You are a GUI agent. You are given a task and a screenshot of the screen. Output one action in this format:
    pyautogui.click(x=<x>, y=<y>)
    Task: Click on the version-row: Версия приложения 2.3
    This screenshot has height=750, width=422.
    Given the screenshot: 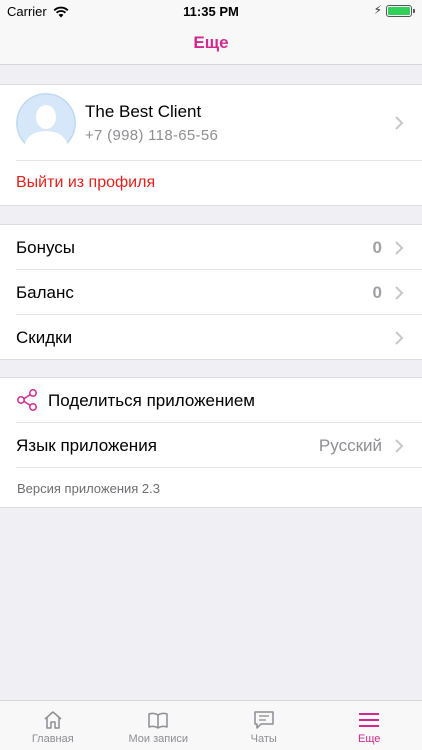 What is the action you would take?
    pyautogui.click(x=211, y=488)
    